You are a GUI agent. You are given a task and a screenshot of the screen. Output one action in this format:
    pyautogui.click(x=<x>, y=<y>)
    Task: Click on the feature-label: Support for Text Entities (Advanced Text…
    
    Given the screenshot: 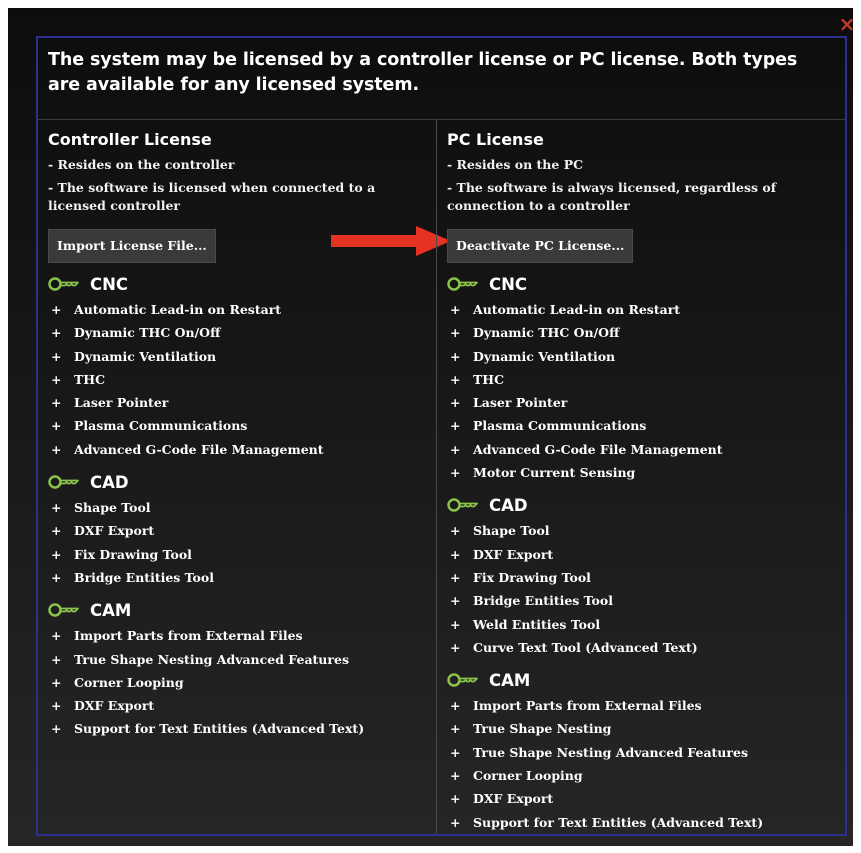 What is the action you would take?
    pyautogui.click(x=219, y=729)
    